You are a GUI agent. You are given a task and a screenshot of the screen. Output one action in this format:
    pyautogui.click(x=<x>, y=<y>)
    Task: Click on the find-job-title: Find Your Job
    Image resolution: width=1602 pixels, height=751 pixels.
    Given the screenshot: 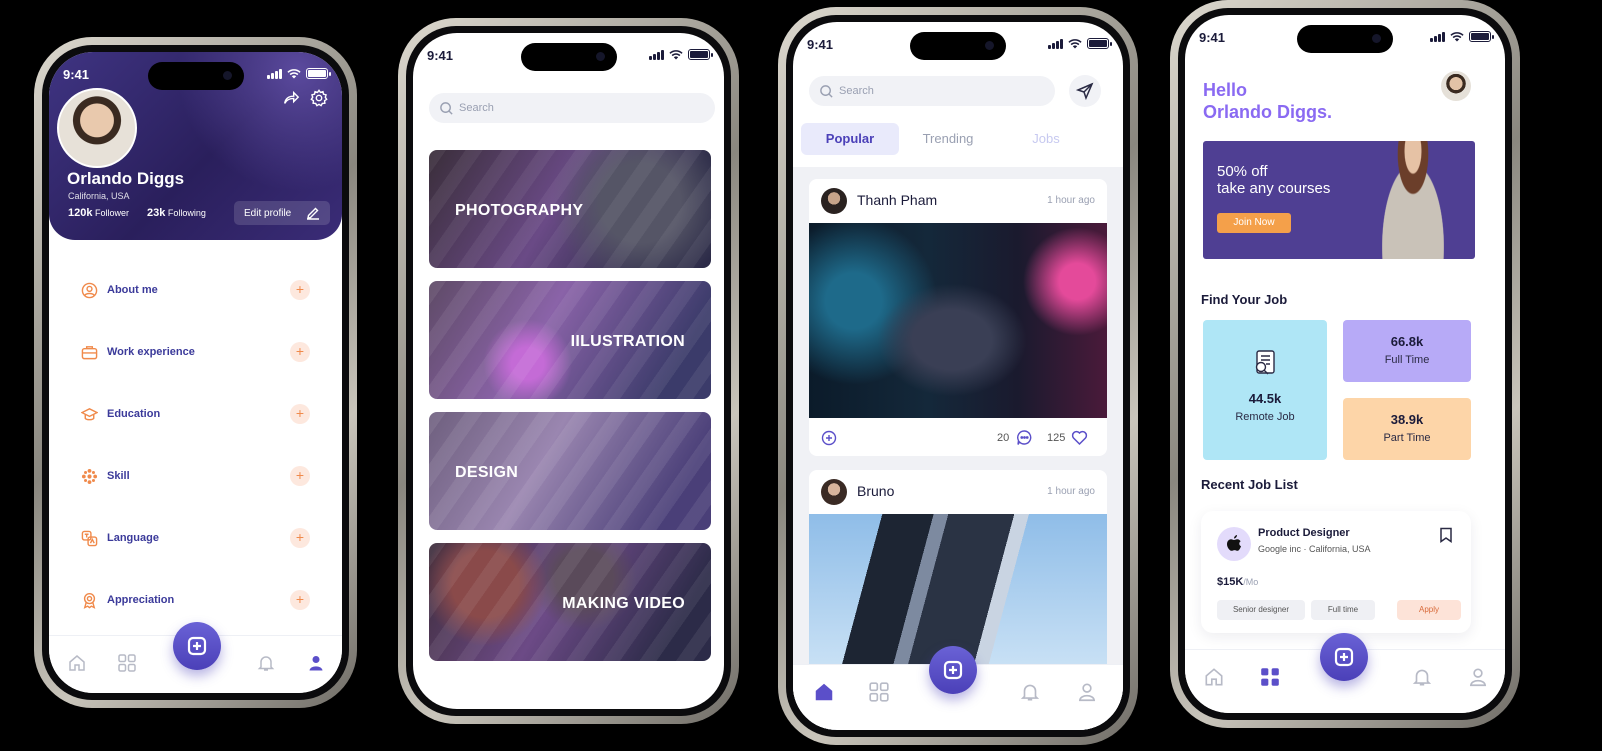 What is the action you would take?
    pyautogui.click(x=1244, y=299)
    